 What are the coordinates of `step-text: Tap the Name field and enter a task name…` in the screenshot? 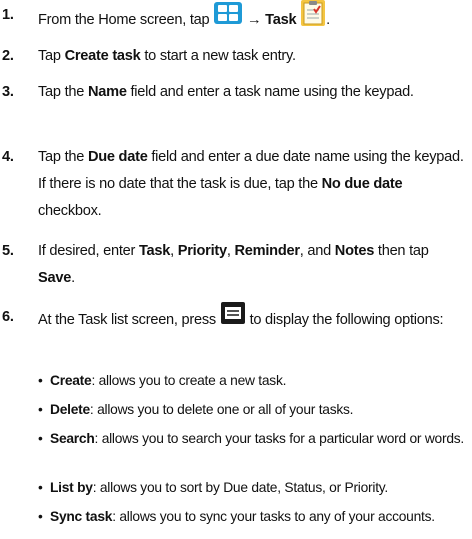 It's located at (226, 92).